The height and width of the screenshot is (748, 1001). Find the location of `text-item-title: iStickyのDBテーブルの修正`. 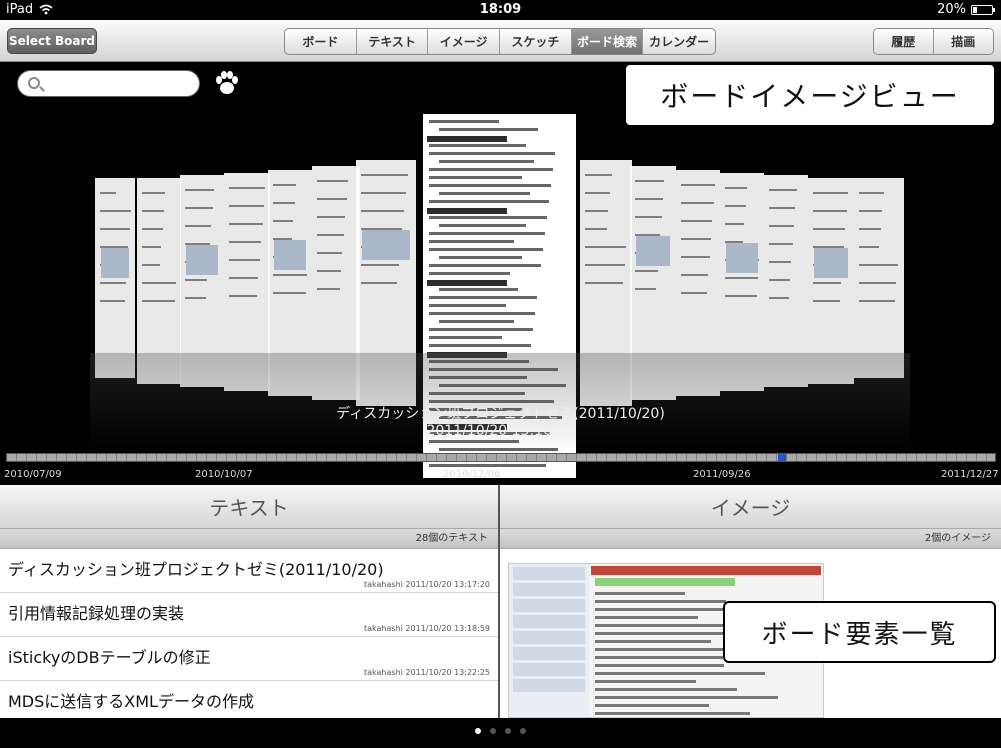

text-item-title: iStickyのDBテーブルの修正 is located at coordinates (109, 657).